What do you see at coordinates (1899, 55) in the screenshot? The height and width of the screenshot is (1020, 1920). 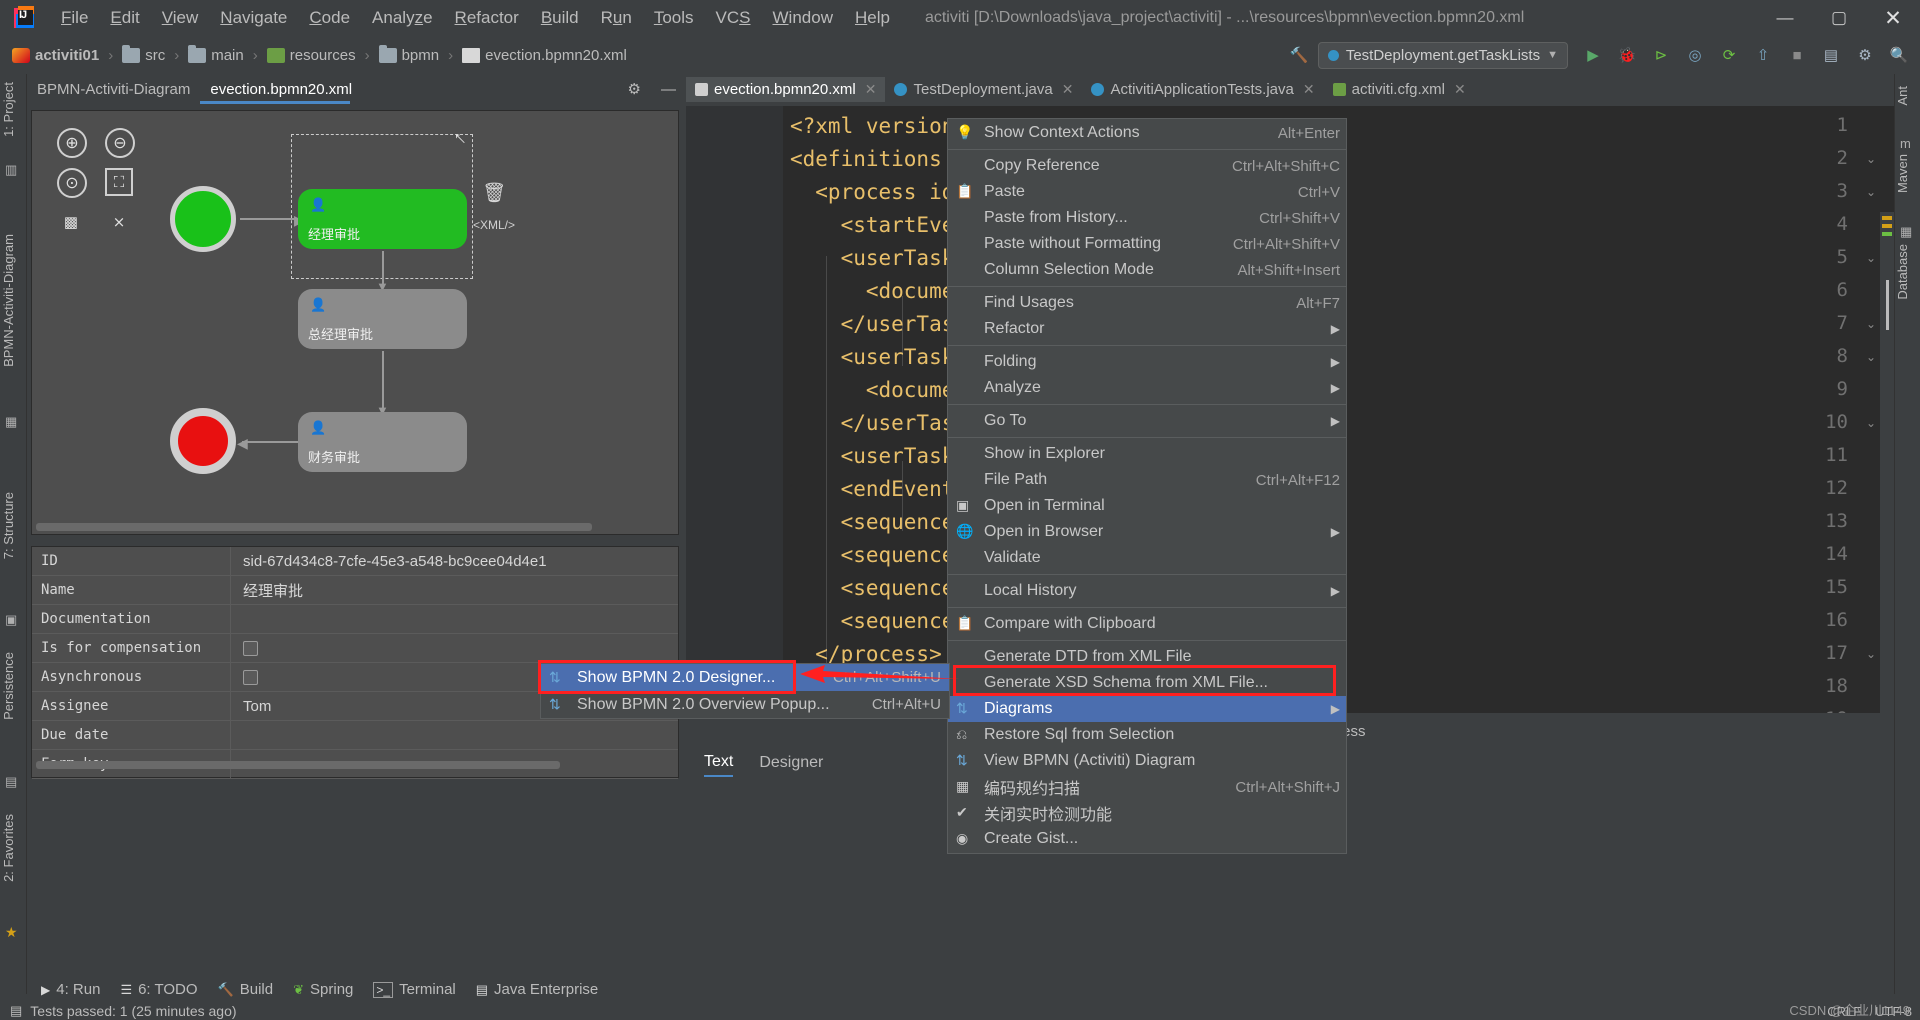 I see `search-everywhere-icon: 🔍` at bounding box center [1899, 55].